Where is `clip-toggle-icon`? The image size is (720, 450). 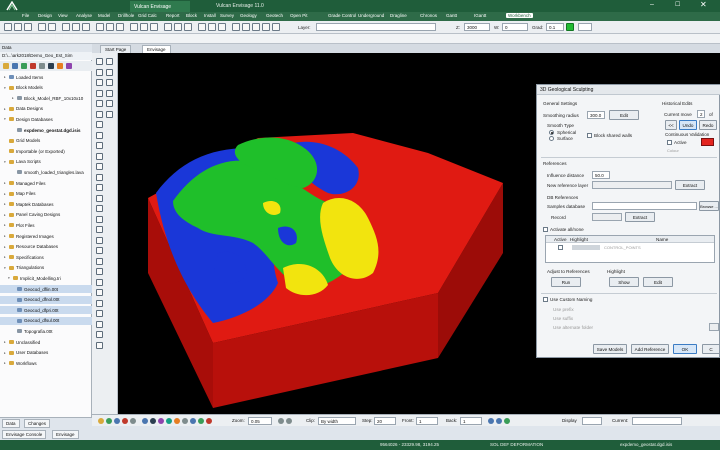
clip-toggle-icon is located at coordinates (491, 421).